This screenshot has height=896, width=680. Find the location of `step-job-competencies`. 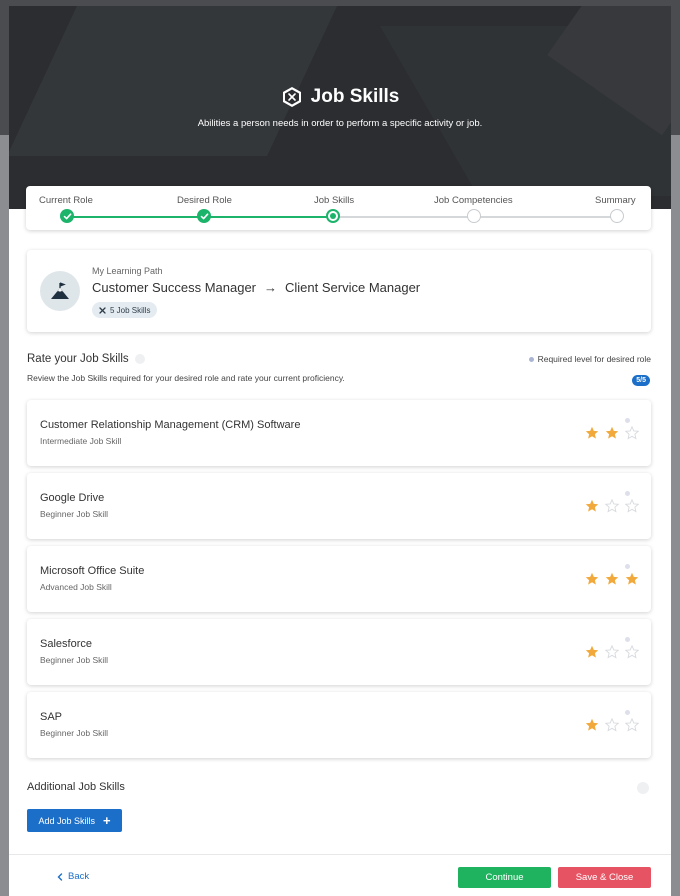

step-job-competencies is located at coordinates (474, 216).